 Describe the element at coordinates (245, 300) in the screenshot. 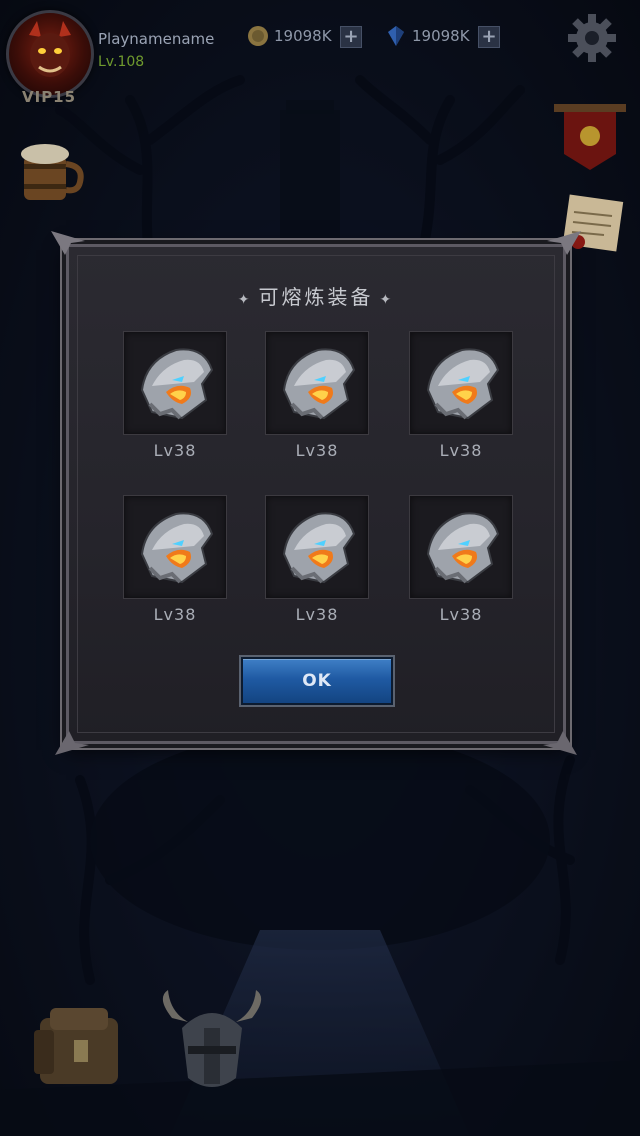

I see `title-ornament-left: ✦` at that location.